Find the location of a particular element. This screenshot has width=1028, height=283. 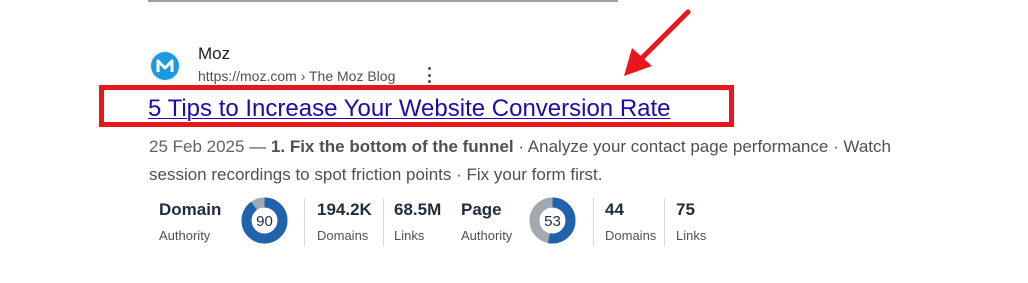

page-authority-score: 53 is located at coordinates (552, 221).